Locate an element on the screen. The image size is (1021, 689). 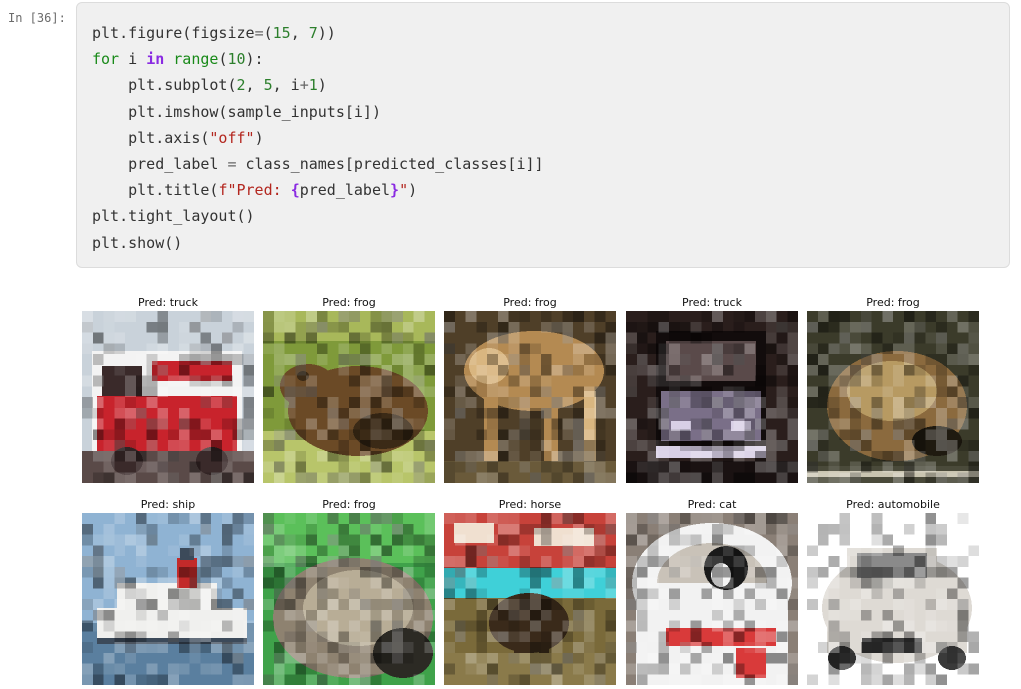
code-line: plt.show() is located at coordinates (318, 243).